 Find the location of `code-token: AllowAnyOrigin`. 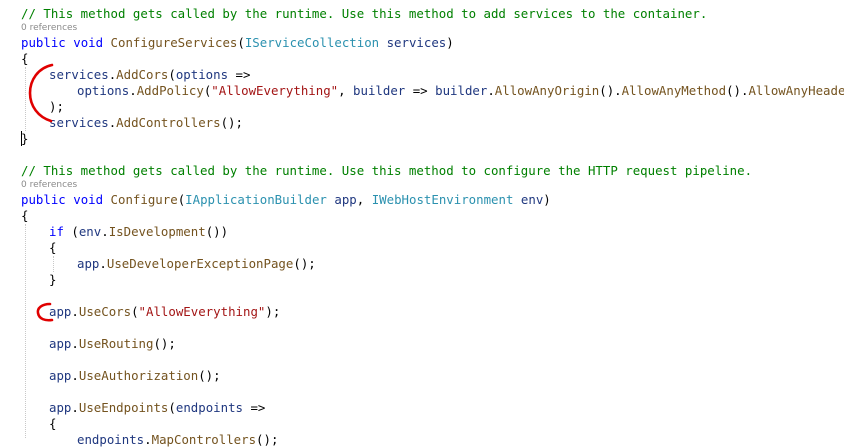

code-token: AllowAnyOrigin is located at coordinates (547, 90).